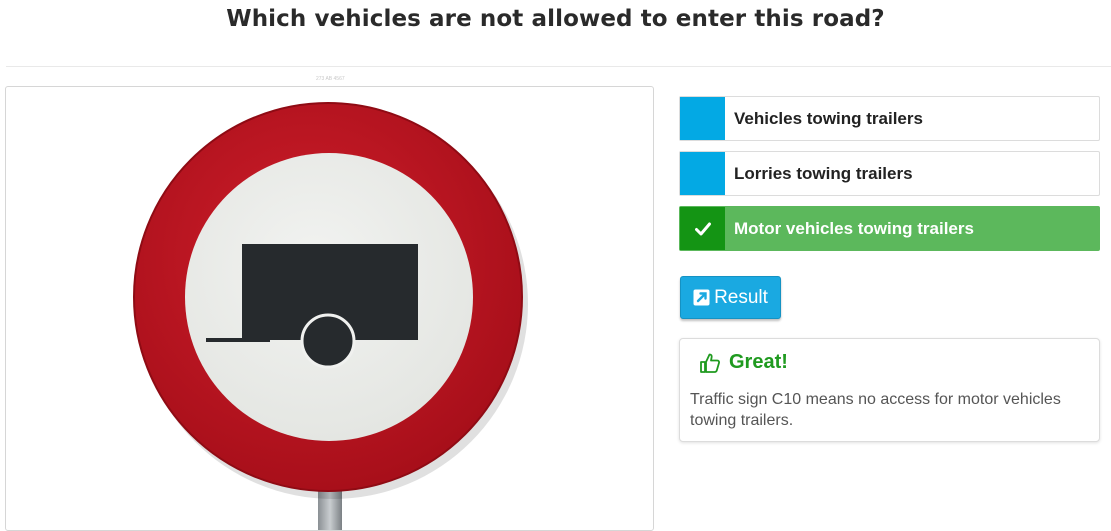  What do you see at coordinates (710, 363) in the screenshot?
I see `thumbs-up-icon` at bounding box center [710, 363].